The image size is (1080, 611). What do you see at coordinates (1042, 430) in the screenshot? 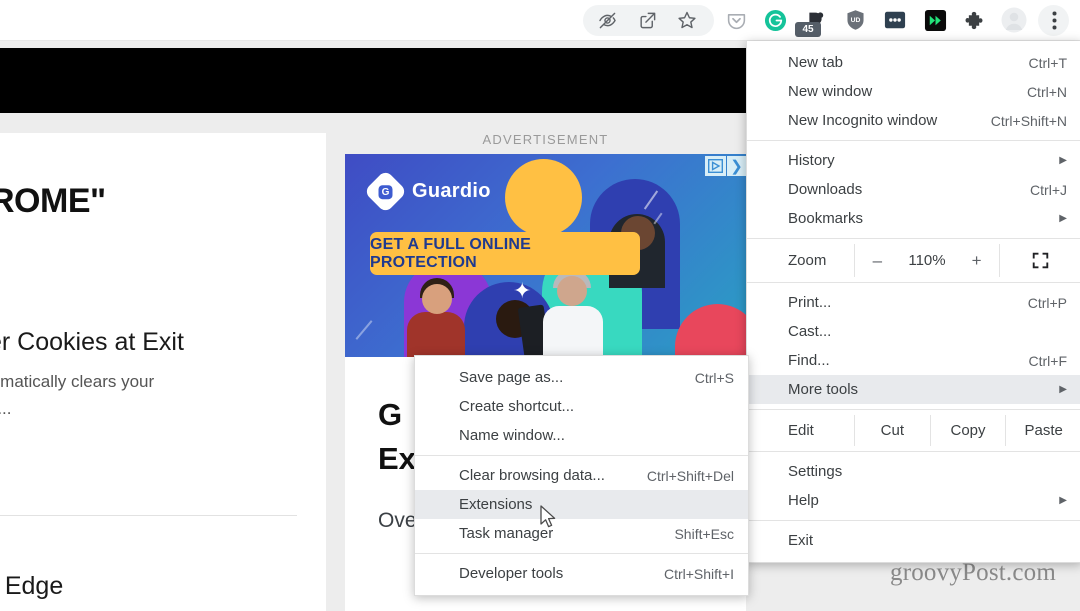
I see `paste-button: Paste` at bounding box center [1042, 430].